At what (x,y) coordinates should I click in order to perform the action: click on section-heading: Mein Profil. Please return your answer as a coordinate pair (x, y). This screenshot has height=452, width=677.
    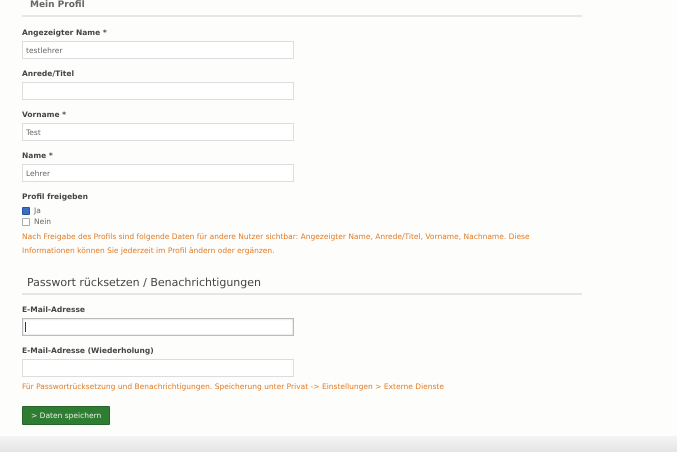
    Looking at the image, I should click on (58, 5).